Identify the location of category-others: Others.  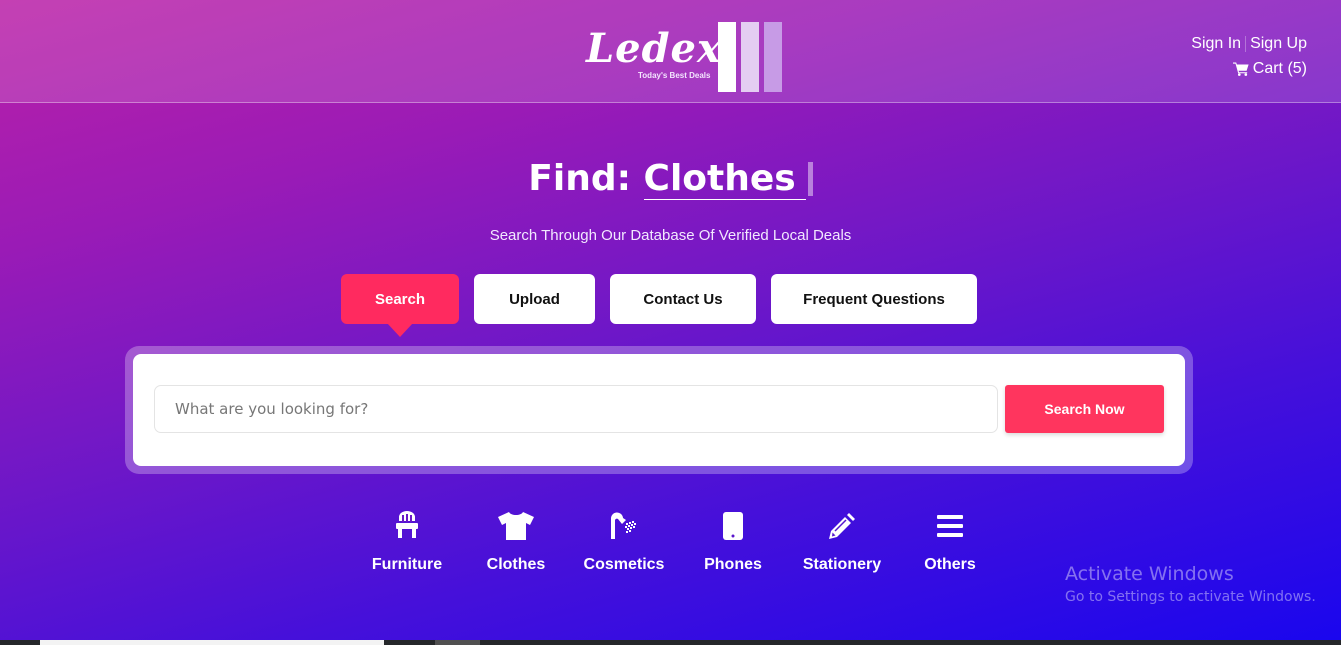
(950, 542).